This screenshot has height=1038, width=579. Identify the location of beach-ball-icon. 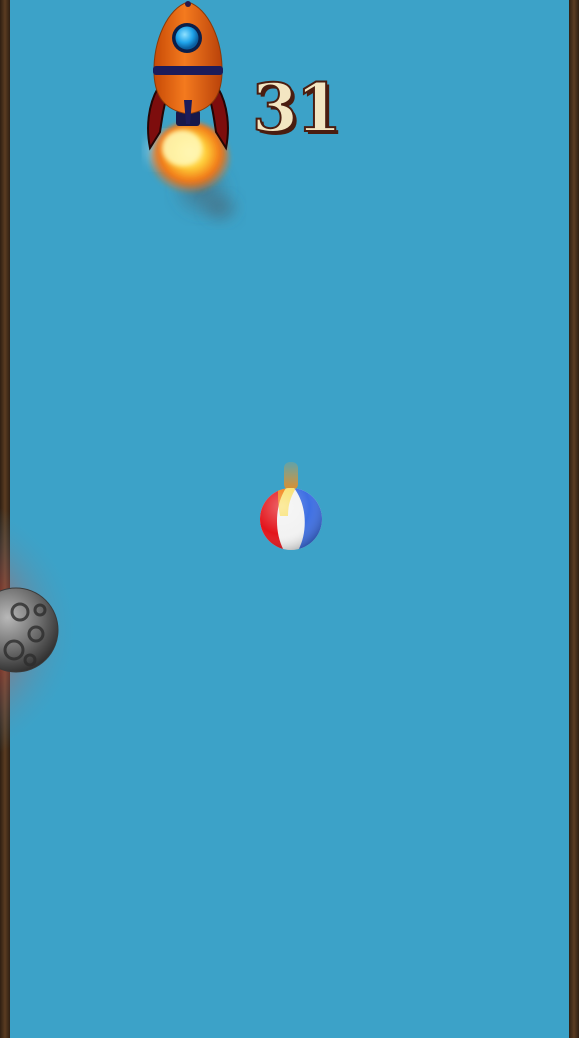
(291, 508).